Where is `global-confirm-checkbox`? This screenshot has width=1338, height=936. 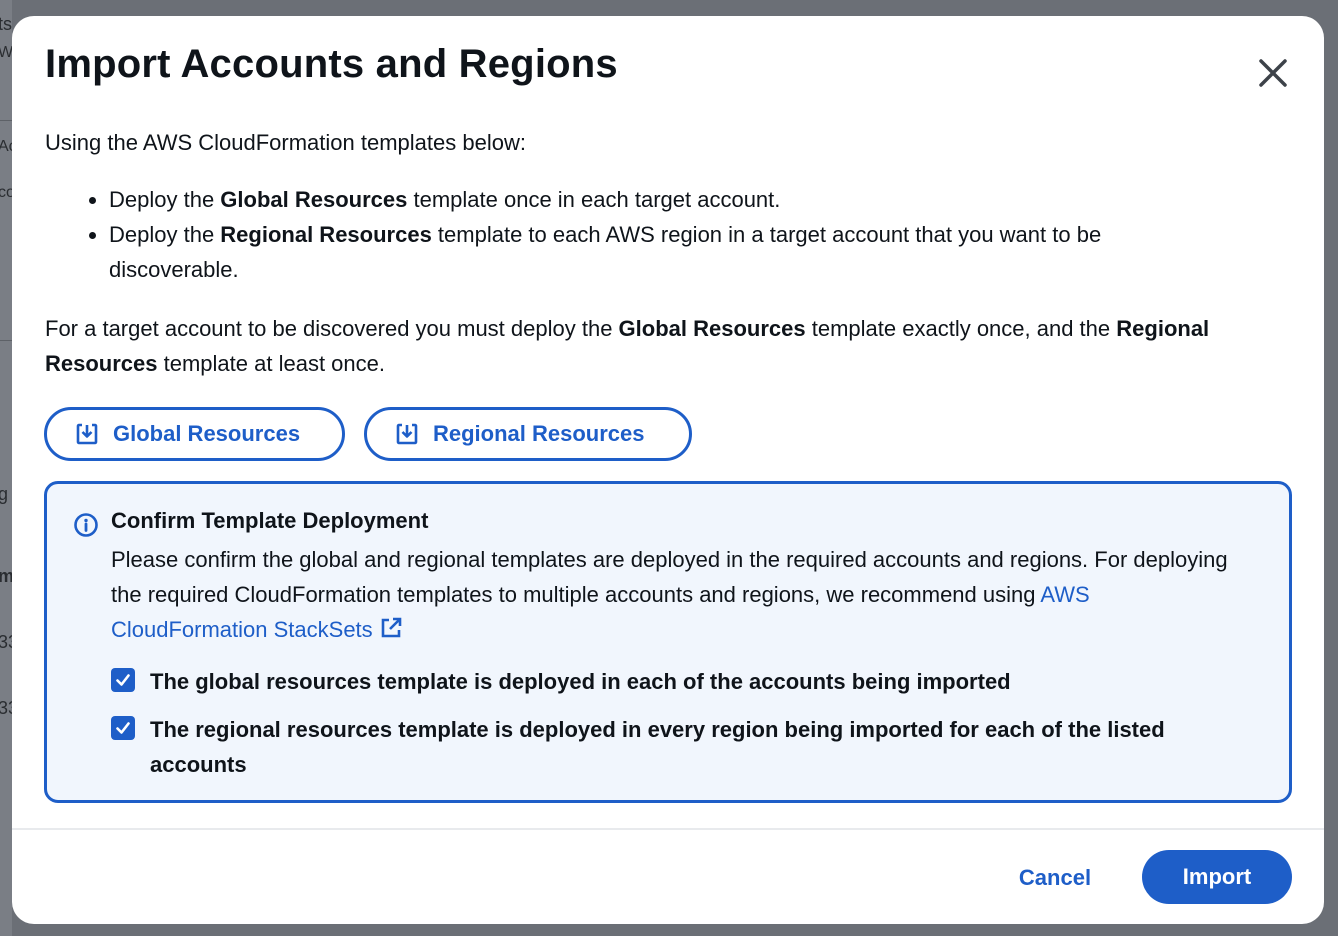
global-confirm-checkbox is located at coordinates (123, 680).